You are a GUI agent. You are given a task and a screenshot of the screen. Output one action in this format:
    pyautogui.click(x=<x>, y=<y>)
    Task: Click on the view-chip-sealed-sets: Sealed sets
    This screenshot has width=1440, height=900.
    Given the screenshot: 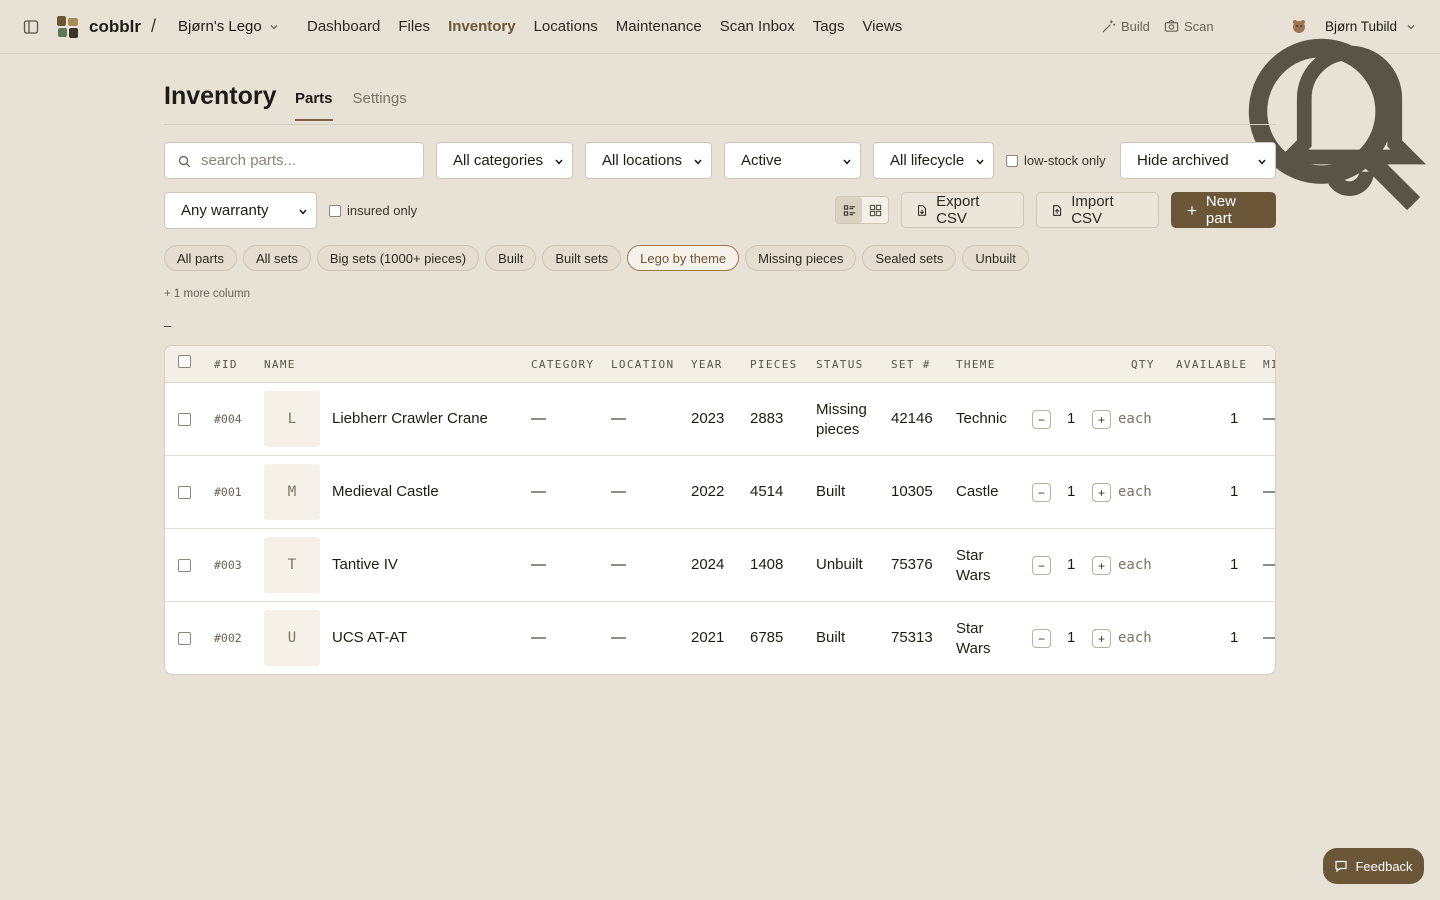 What is the action you would take?
    pyautogui.click(x=909, y=258)
    